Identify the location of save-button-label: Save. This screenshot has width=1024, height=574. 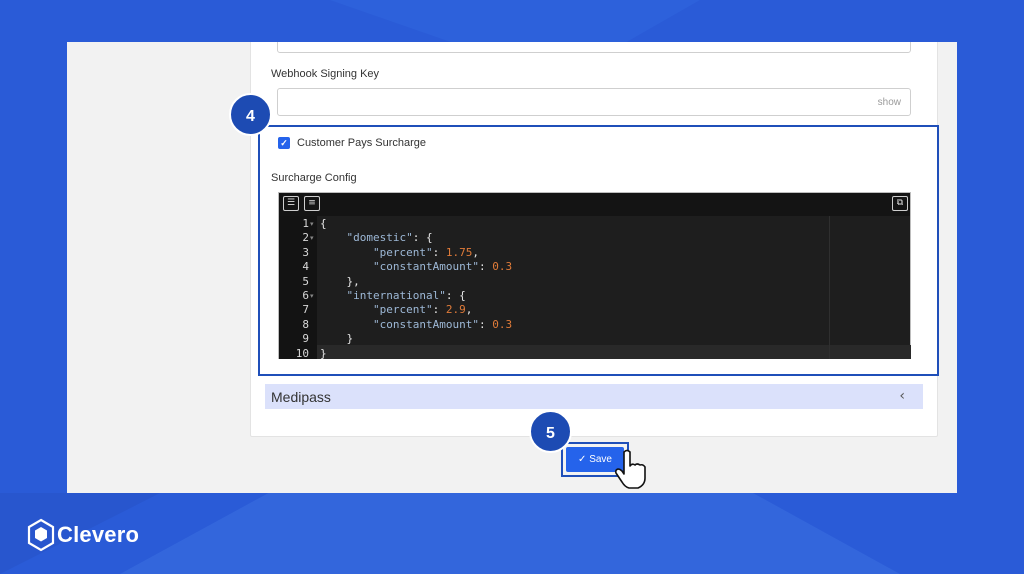
(600, 459).